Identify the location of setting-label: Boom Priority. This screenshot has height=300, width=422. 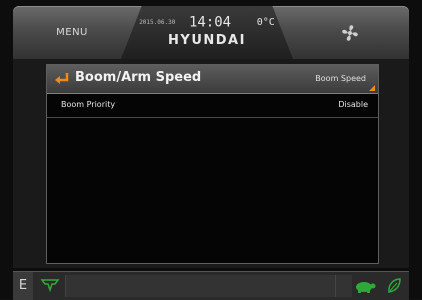
(88, 104).